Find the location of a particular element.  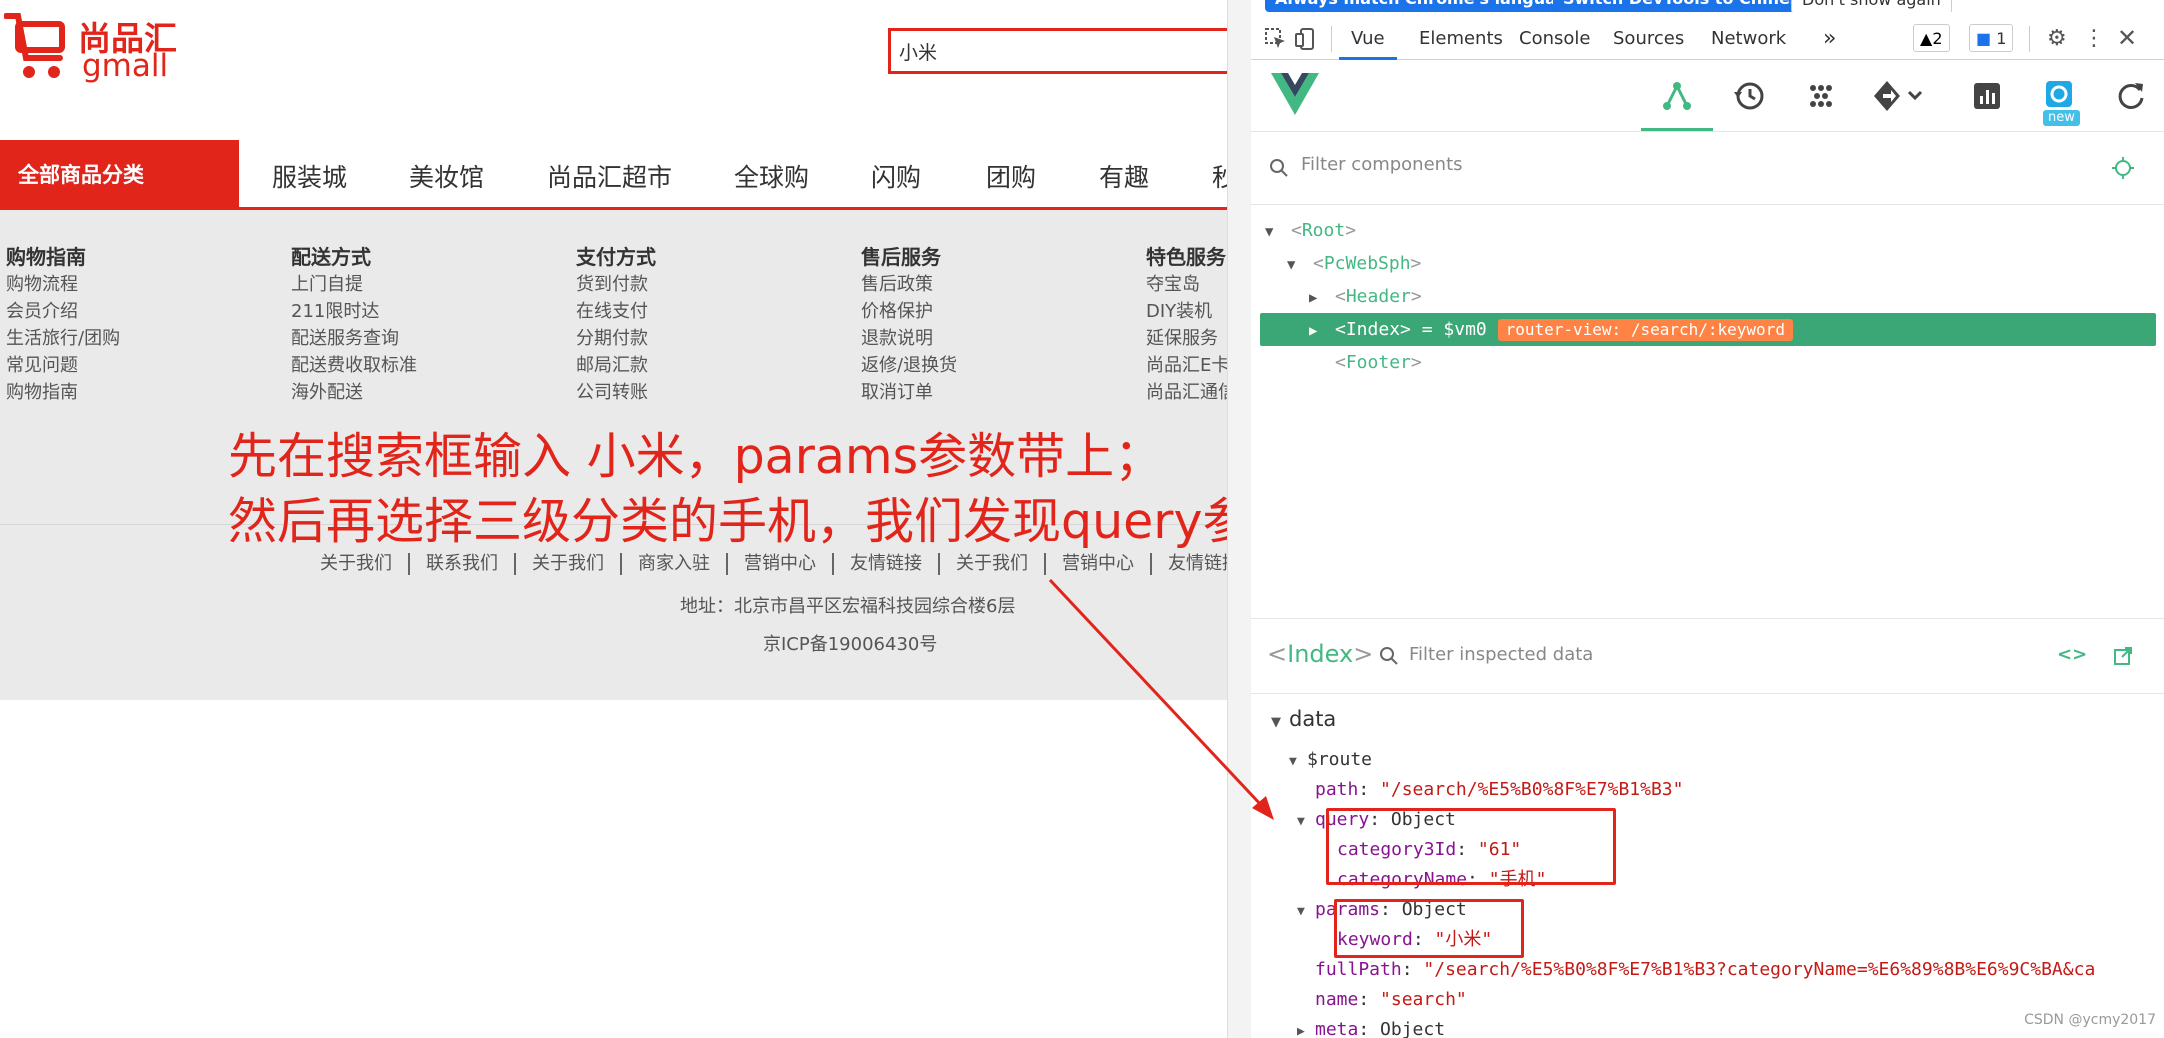

footer-link: 生活旅行/团购 is located at coordinates (106, 338).